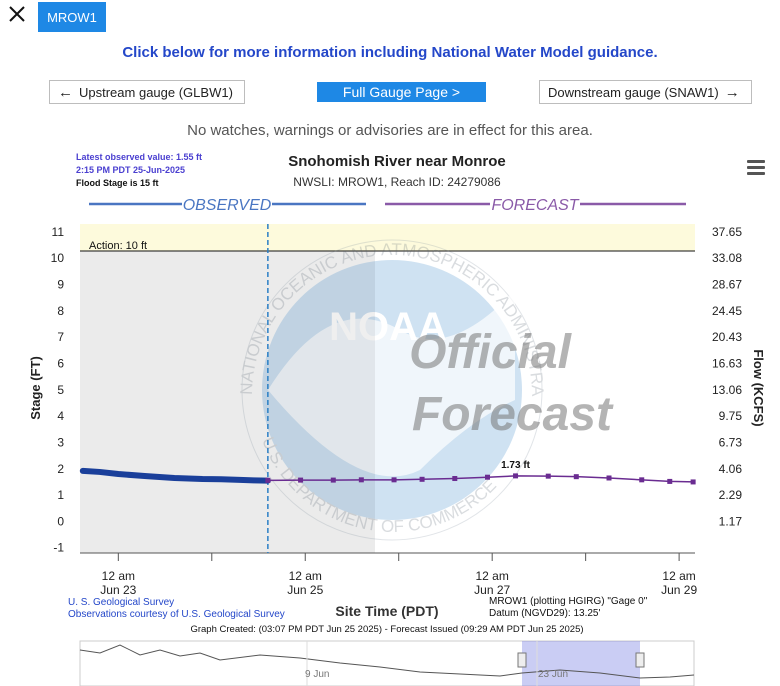 The image size is (780, 686). I want to click on x-tick-label-3-time: 12 am, so click(678, 576).